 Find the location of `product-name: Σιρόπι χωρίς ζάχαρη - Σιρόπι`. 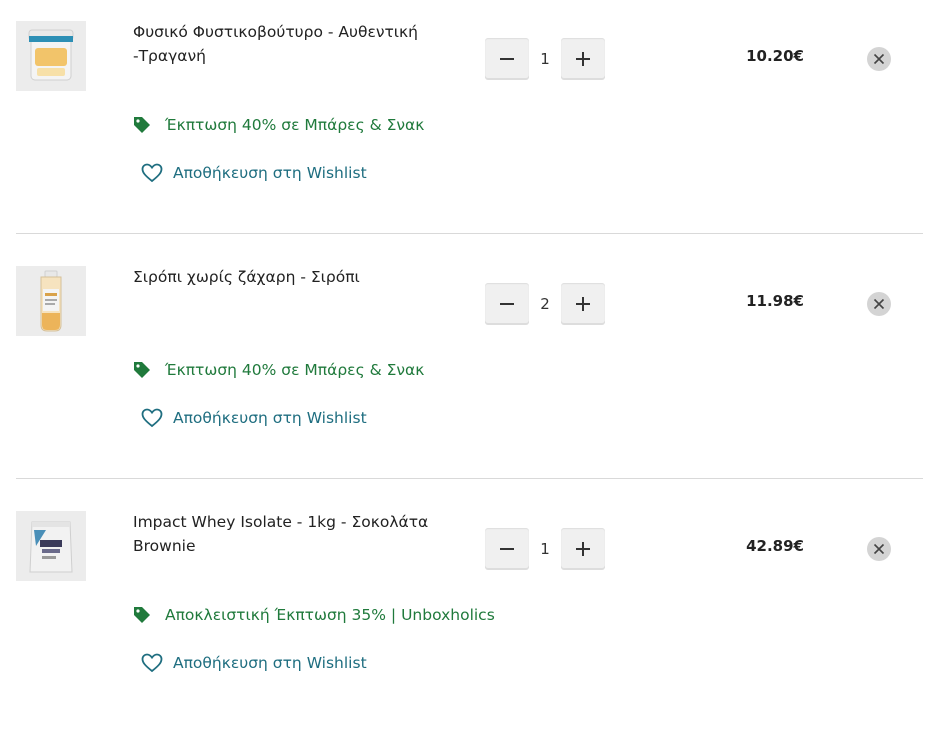

product-name: Σιρόπι χωρίς ζάχαρη - Σιρόπι is located at coordinates (288, 277).